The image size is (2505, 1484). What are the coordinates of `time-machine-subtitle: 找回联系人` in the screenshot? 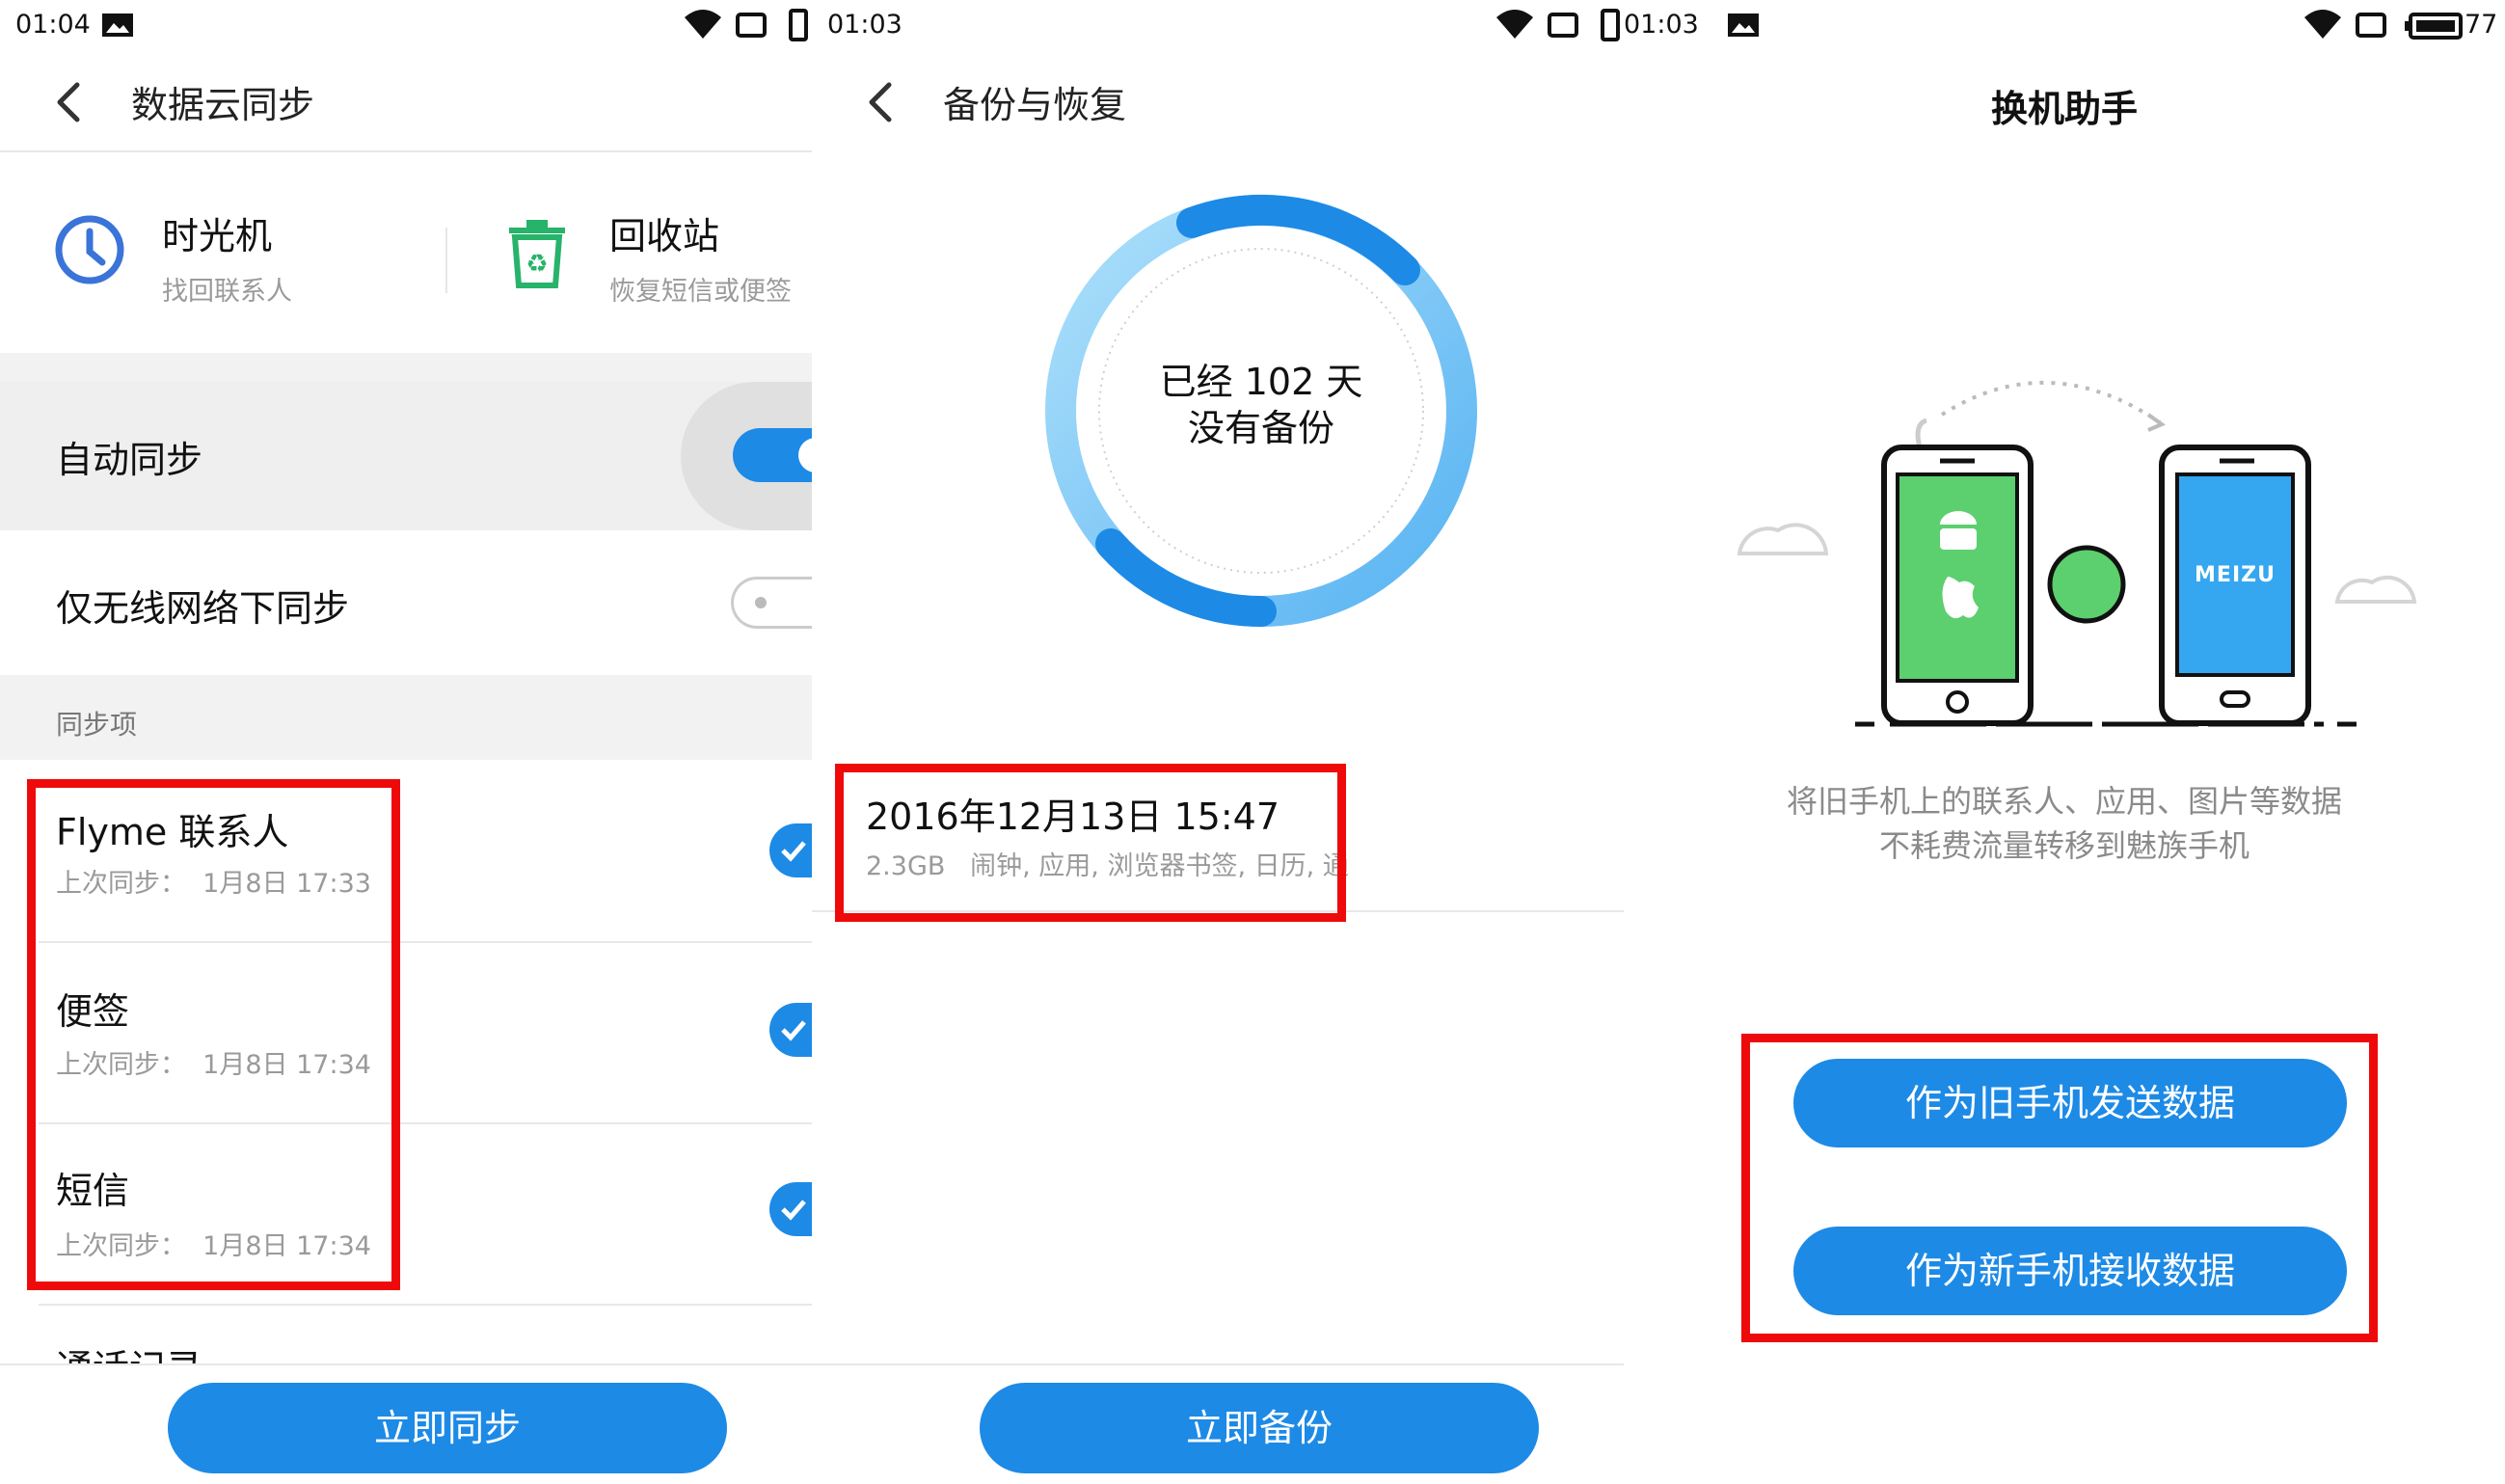 It's located at (227, 292).